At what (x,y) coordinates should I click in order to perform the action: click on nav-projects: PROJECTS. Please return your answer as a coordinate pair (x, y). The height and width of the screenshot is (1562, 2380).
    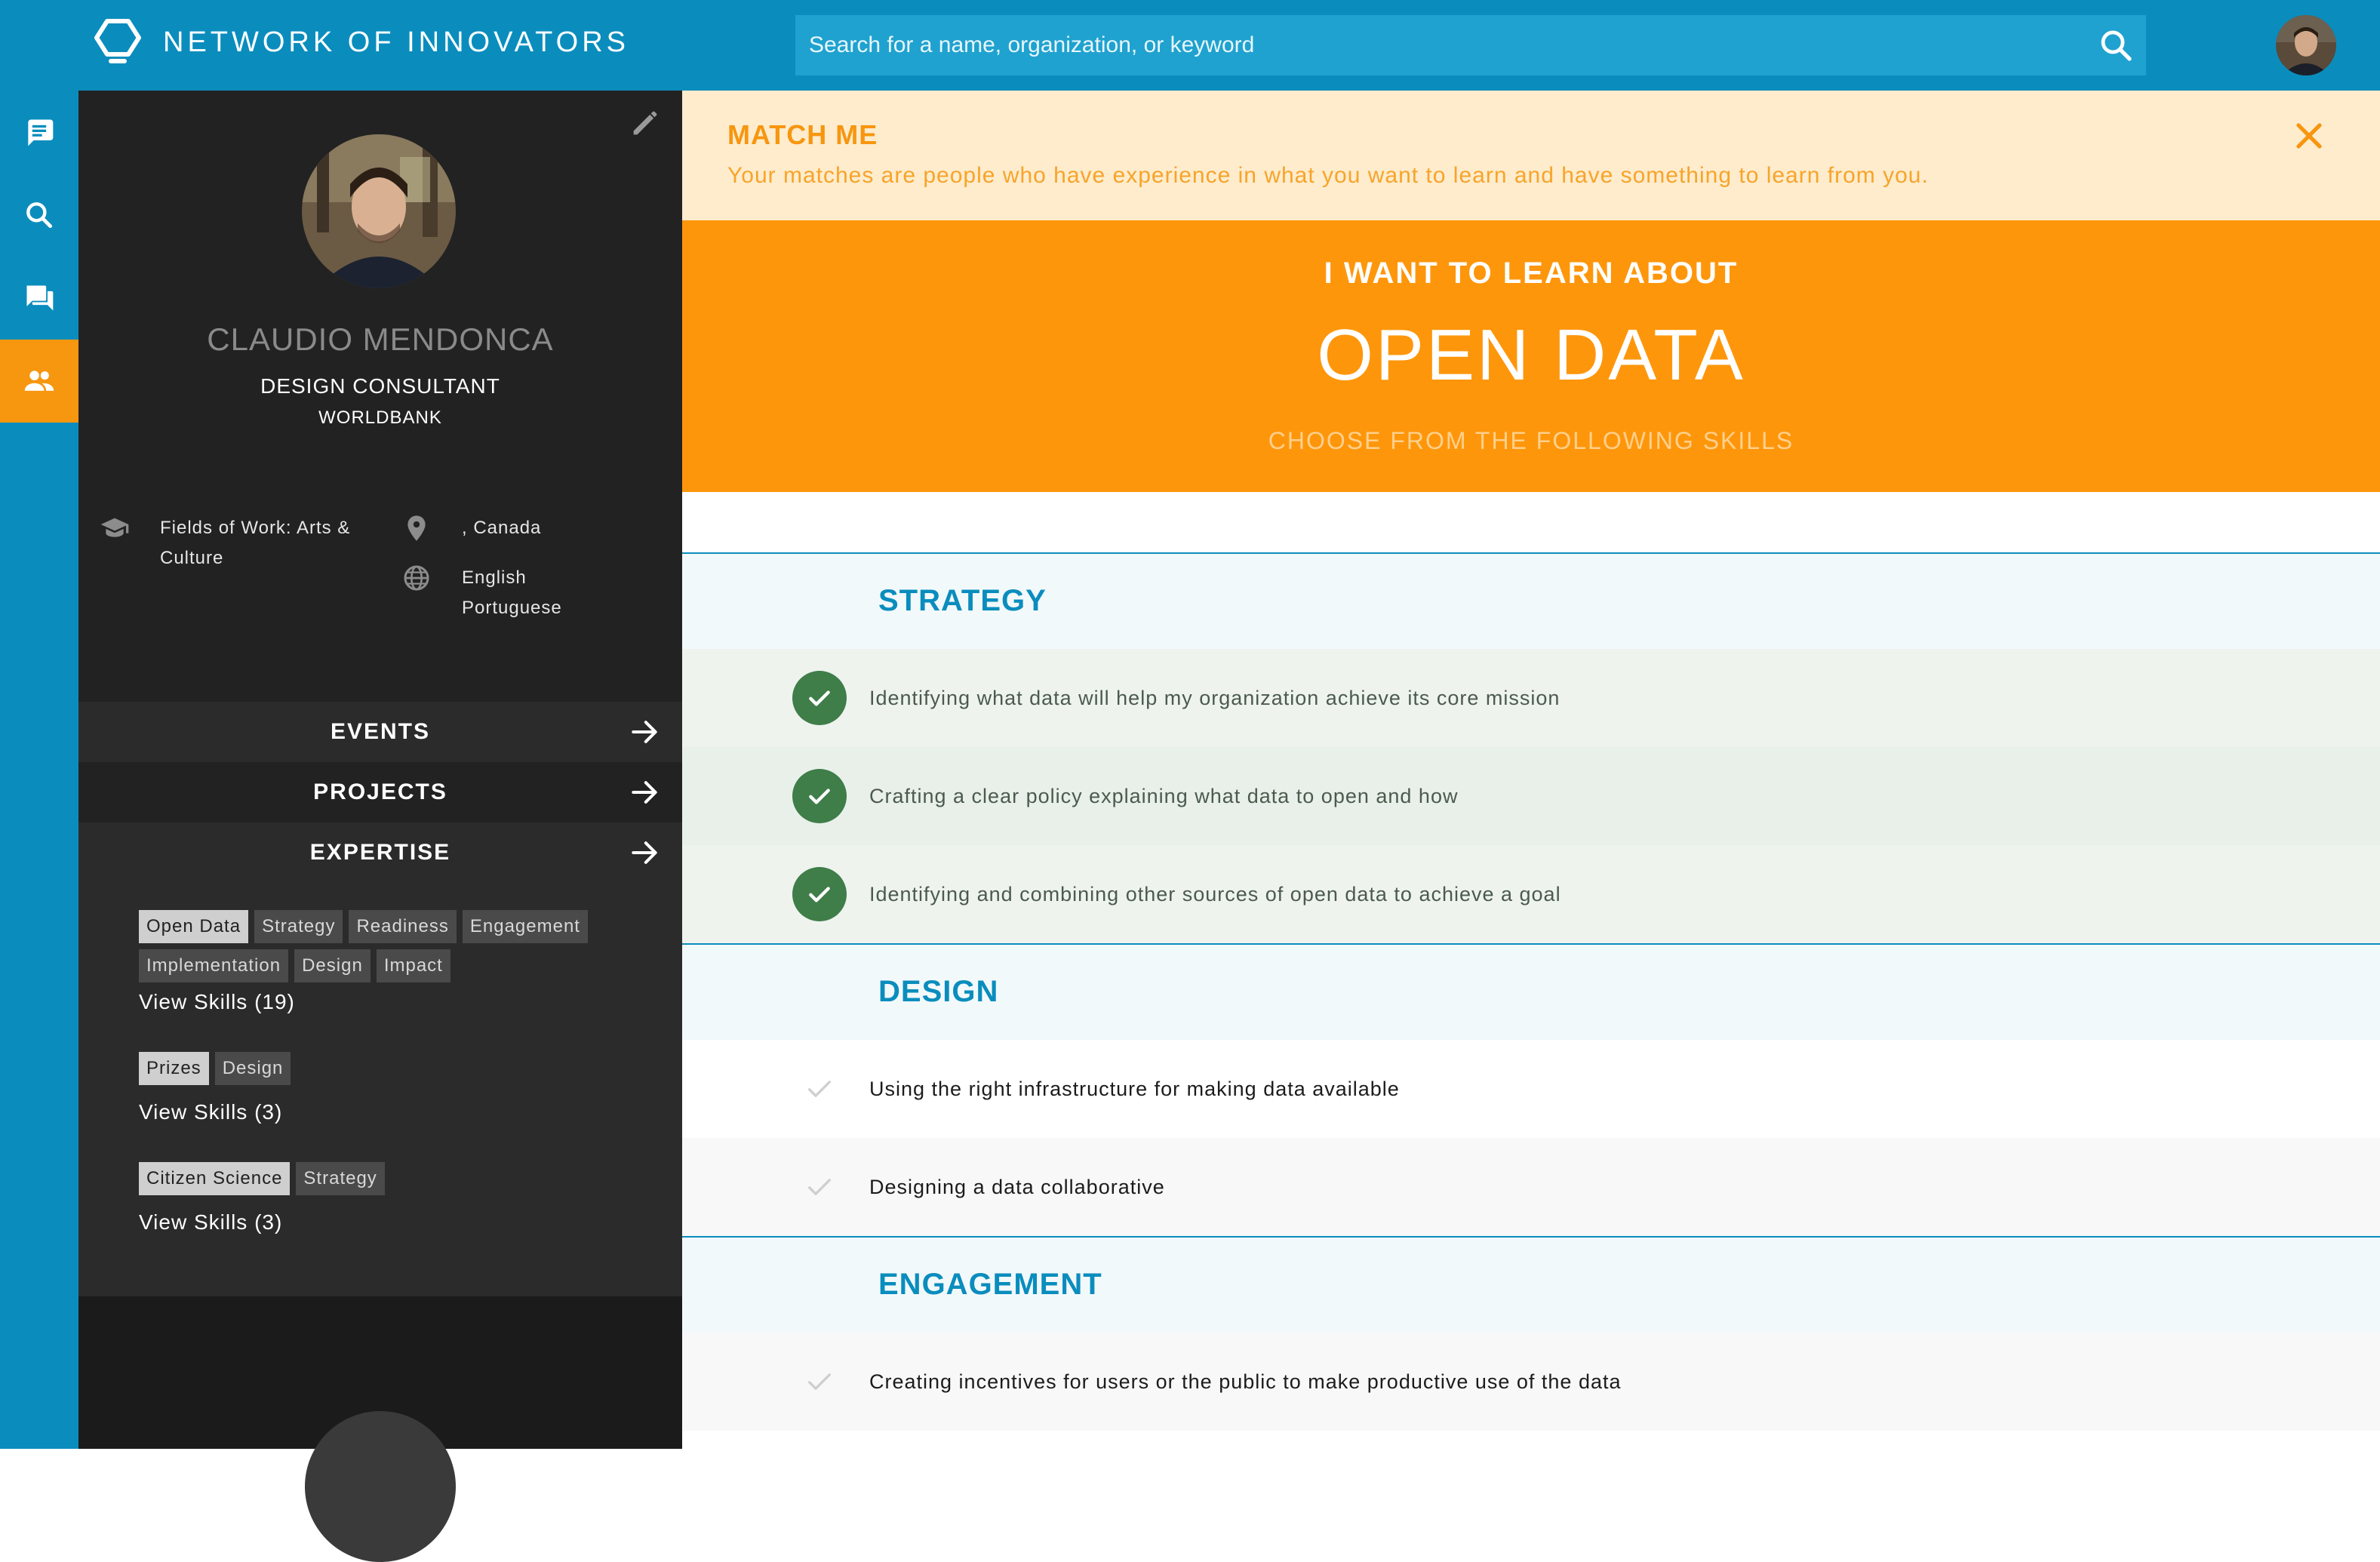
    Looking at the image, I should click on (380, 792).